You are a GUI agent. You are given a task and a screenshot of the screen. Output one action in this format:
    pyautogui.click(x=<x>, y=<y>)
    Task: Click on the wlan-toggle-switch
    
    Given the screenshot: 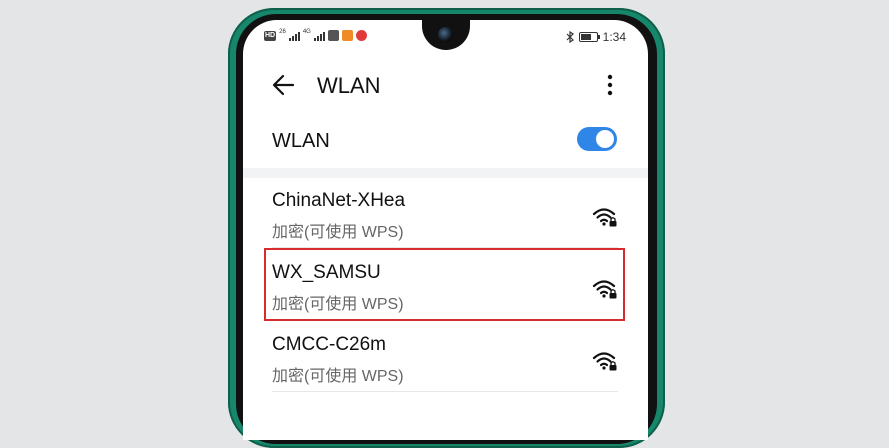 What is the action you would take?
    pyautogui.click(x=597, y=139)
    